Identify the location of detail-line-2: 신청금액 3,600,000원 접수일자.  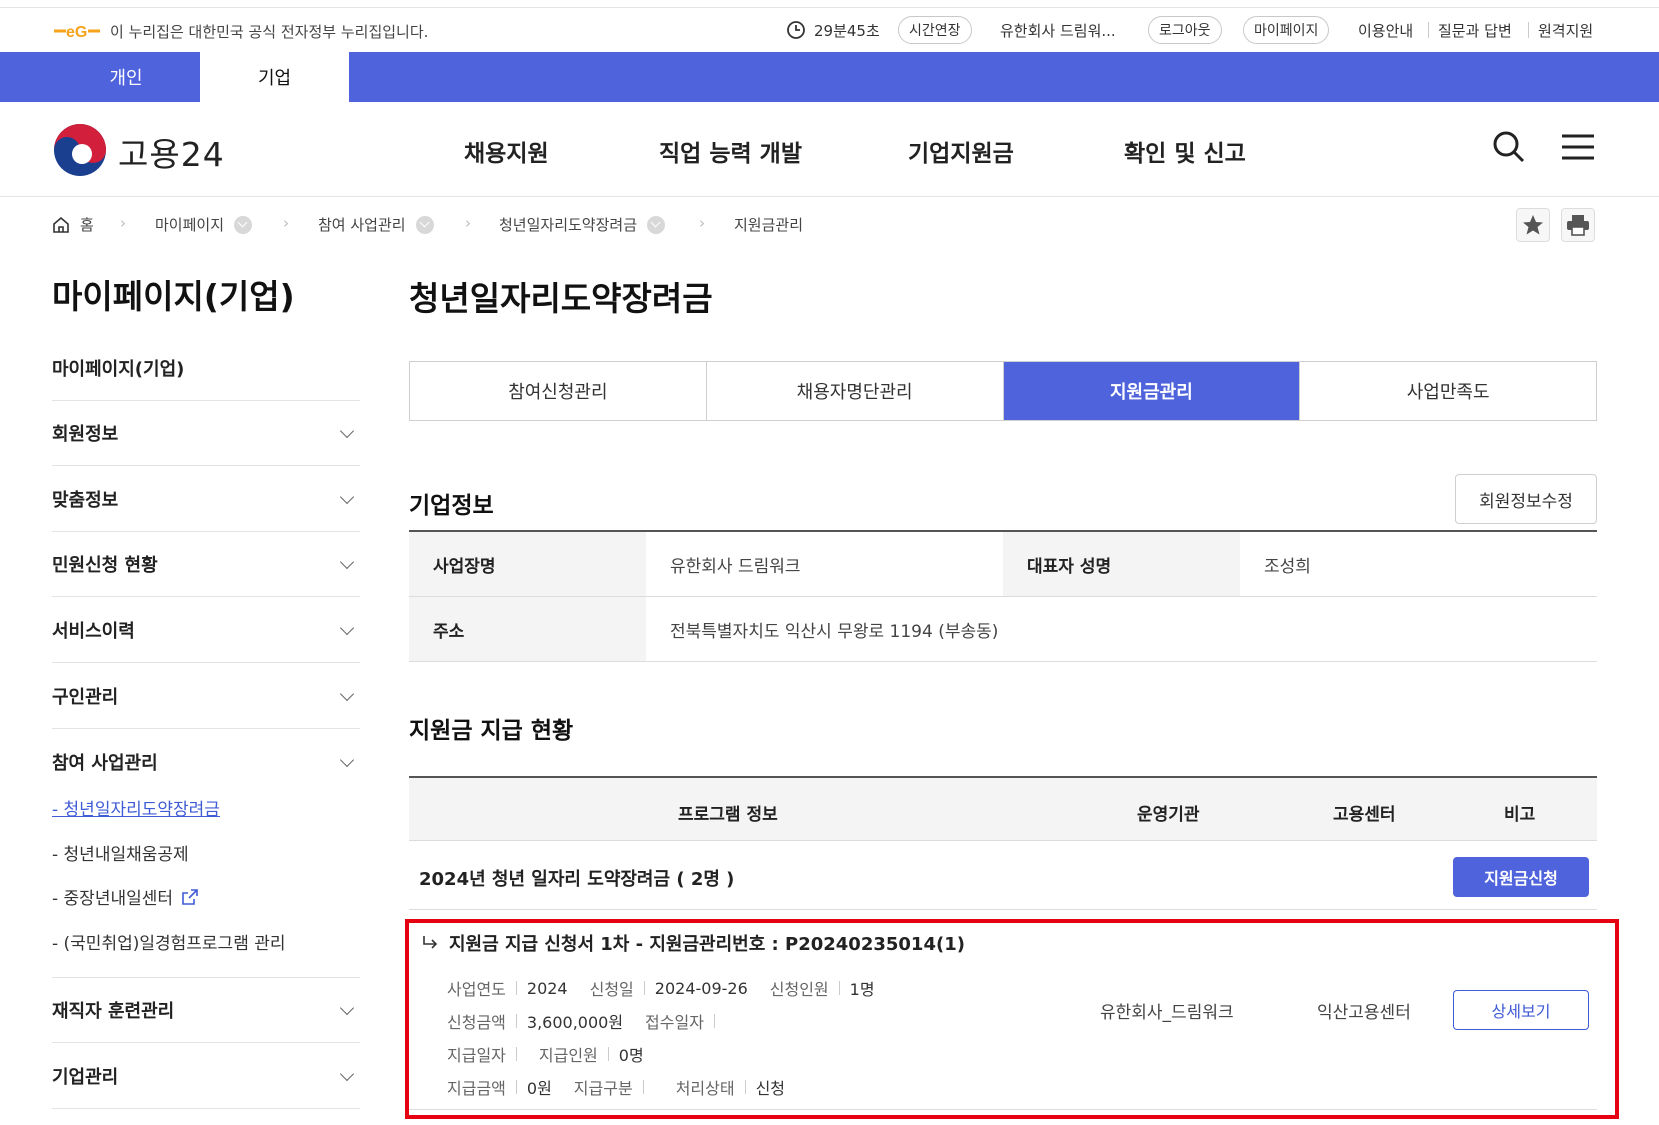
(586, 1021).